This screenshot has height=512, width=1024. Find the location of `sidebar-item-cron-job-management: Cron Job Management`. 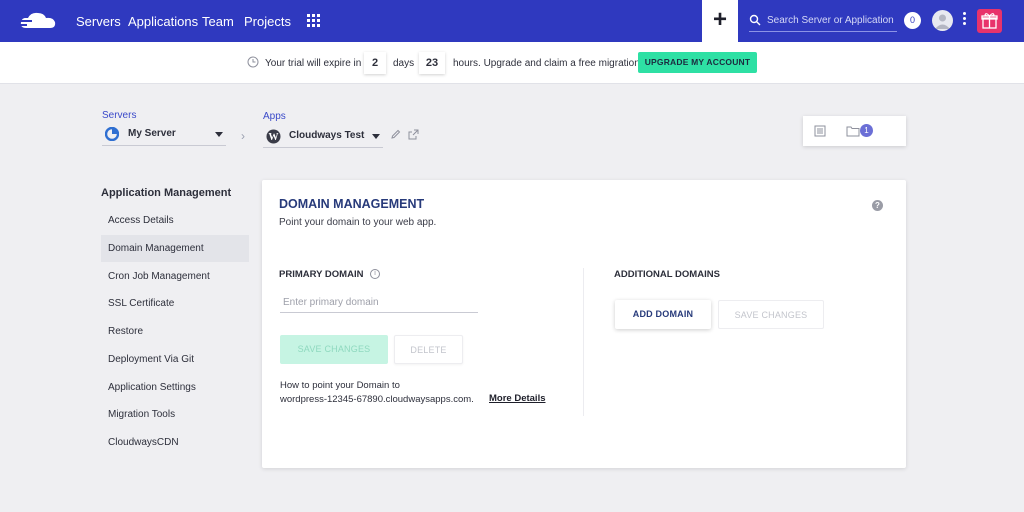

sidebar-item-cron-job-management: Cron Job Management is located at coordinates (175, 276).